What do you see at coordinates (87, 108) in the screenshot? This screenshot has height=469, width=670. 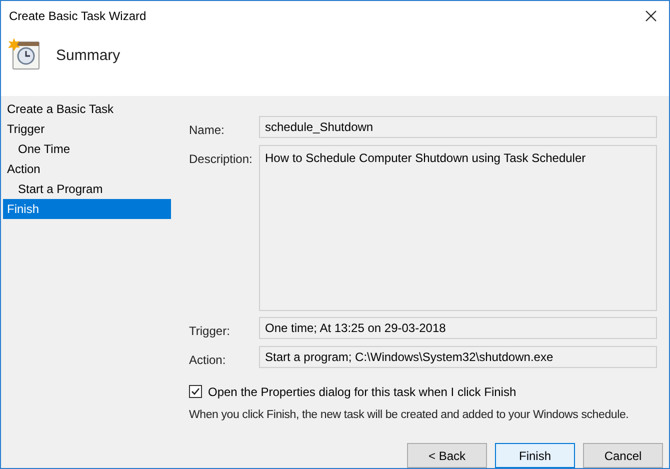 I see `wizard-step: Create a Basic Task` at bounding box center [87, 108].